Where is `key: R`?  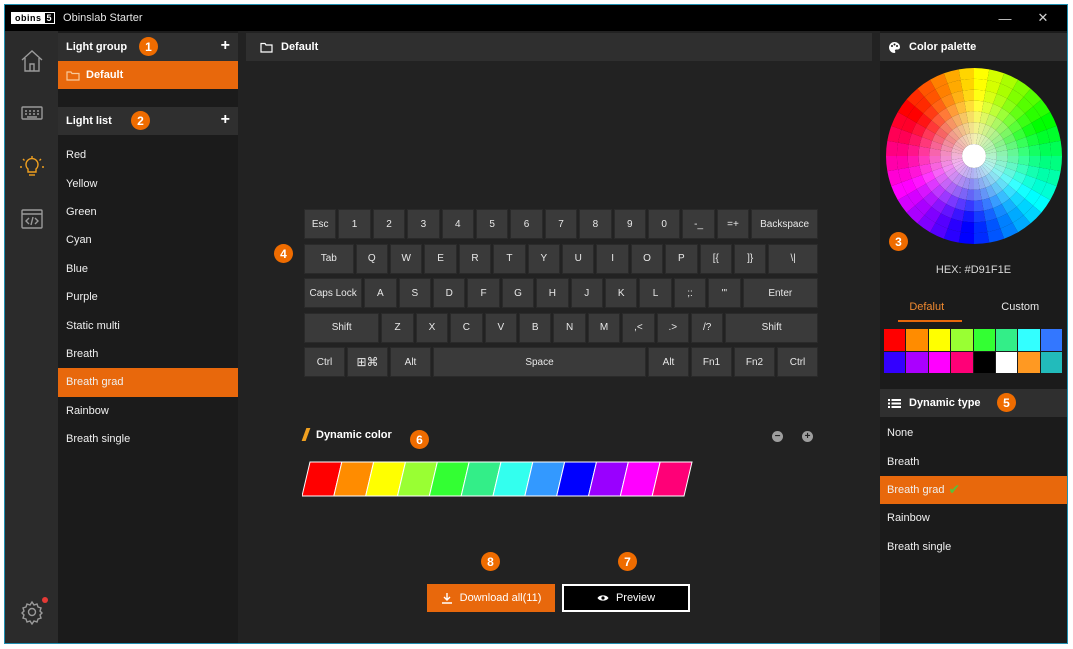
key: R is located at coordinates (475, 258).